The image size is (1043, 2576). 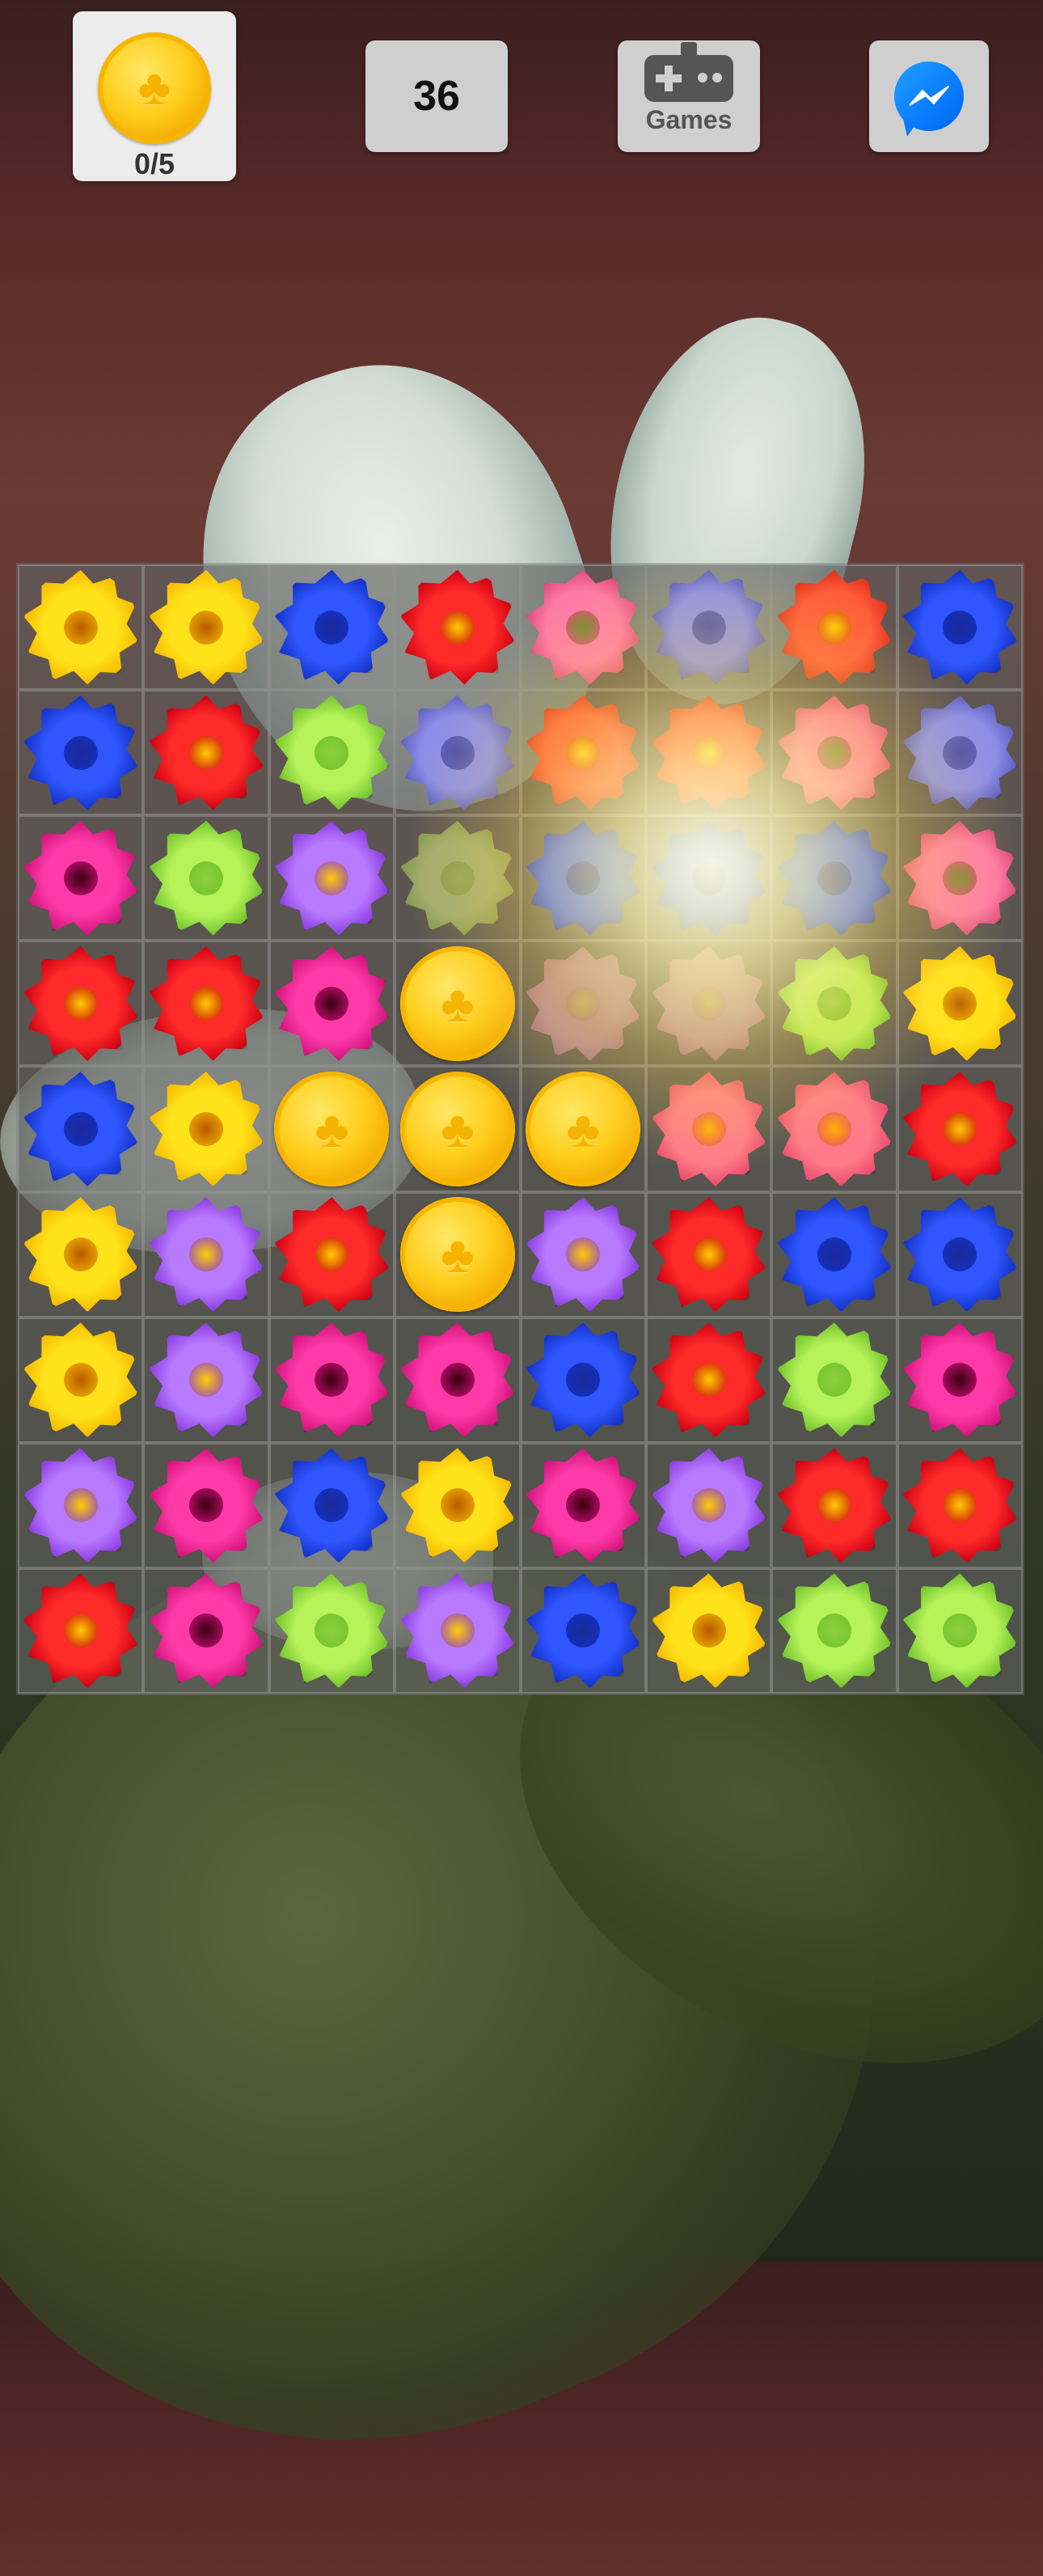 I want to click on lavender-flower-tile, so click(x=960, y=753).